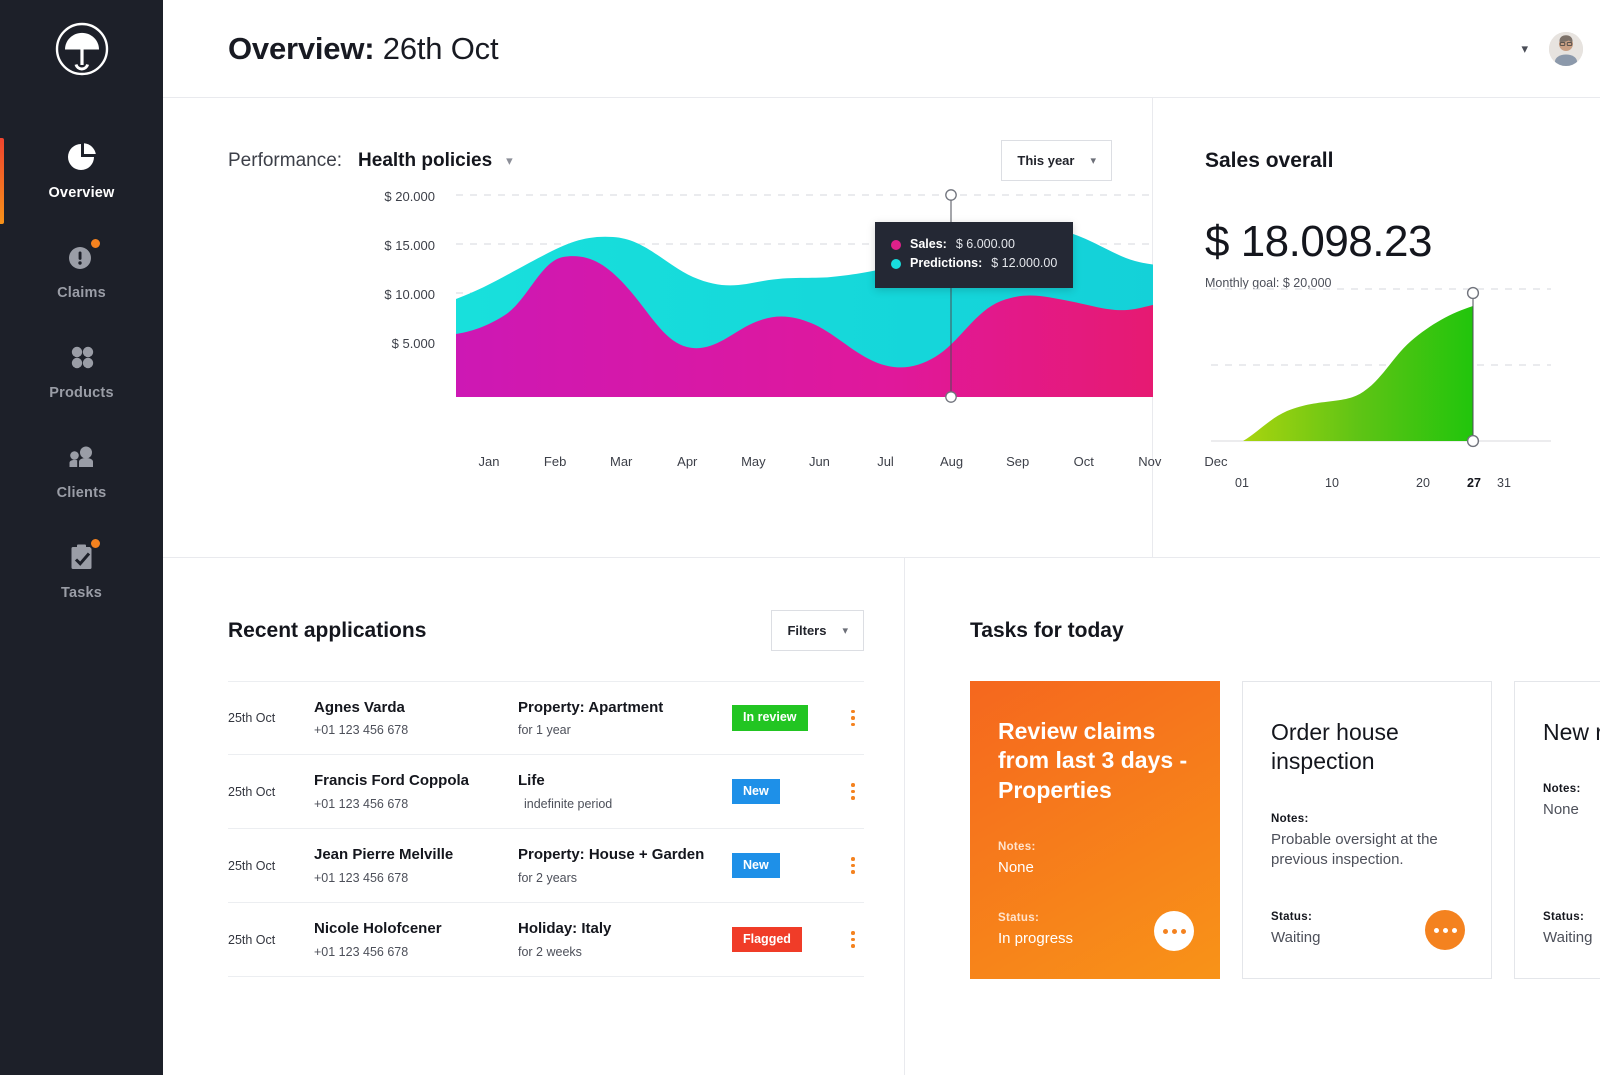 The width and height of the screenshot is (1600, 1075). I want to click on performance-selected-value: Health policies, so click(425, 161).